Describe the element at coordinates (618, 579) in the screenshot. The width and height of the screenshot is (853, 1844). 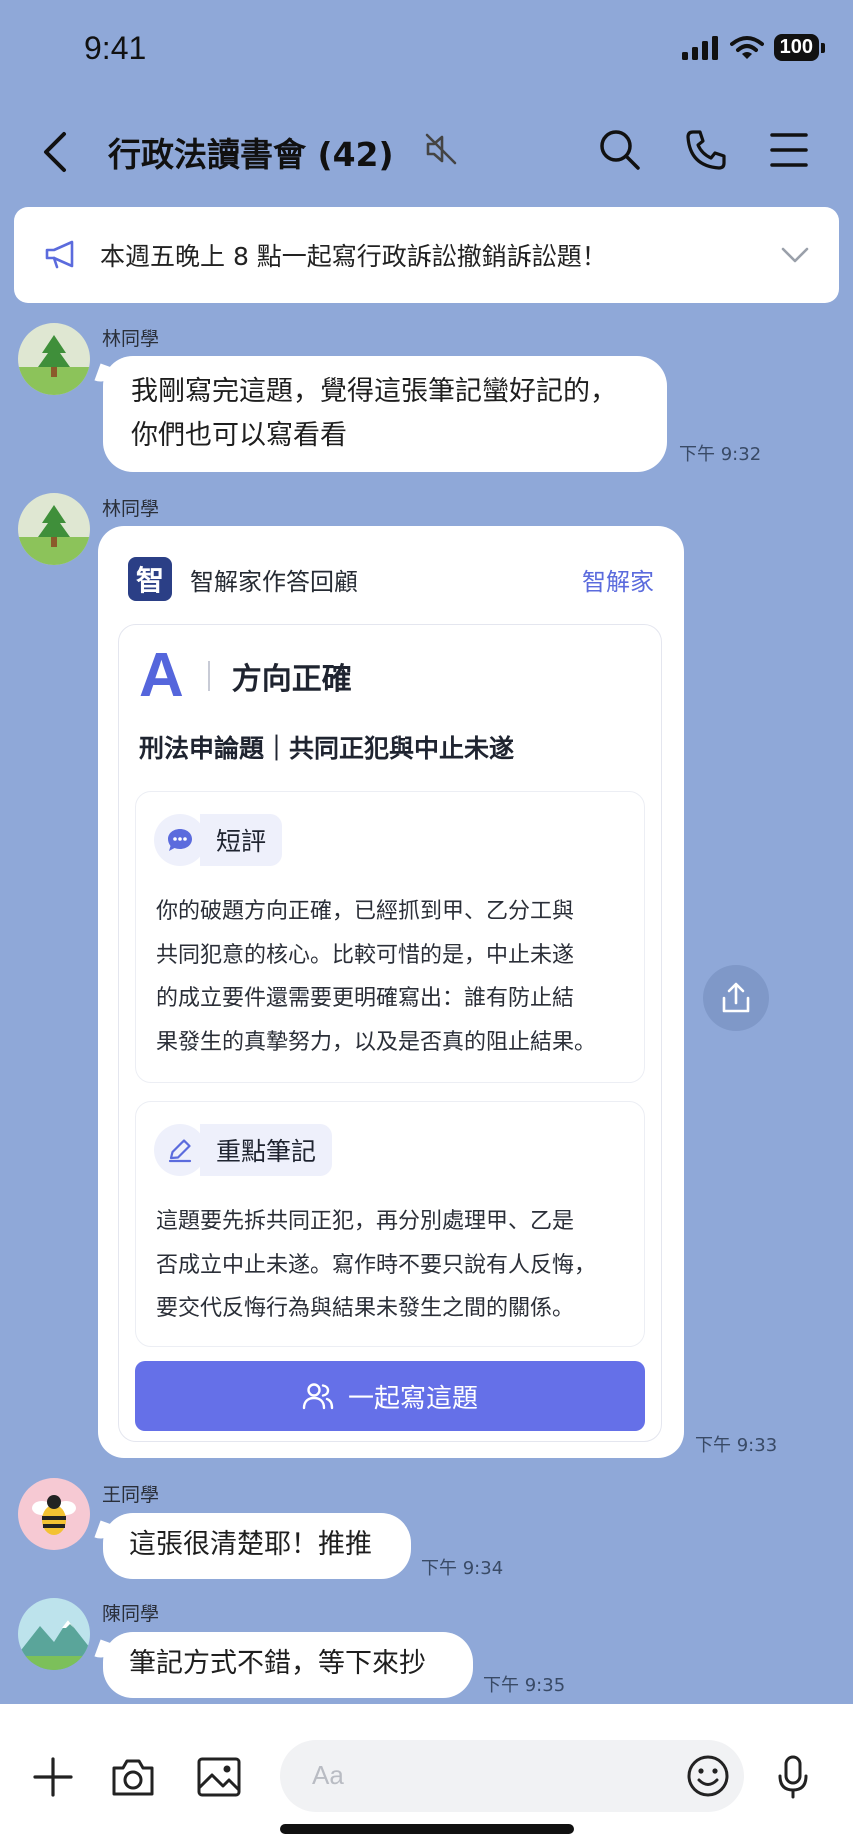
I see `brand-link: 智解家` at that location.